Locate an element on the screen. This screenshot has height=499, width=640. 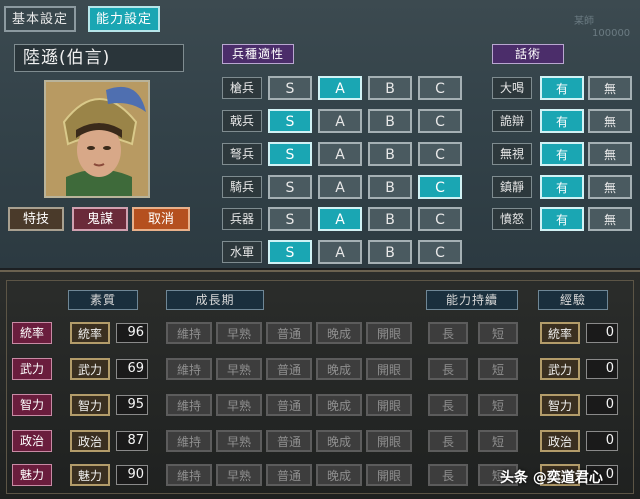
stat-button: 智力 is located at coordinates (90, 405).